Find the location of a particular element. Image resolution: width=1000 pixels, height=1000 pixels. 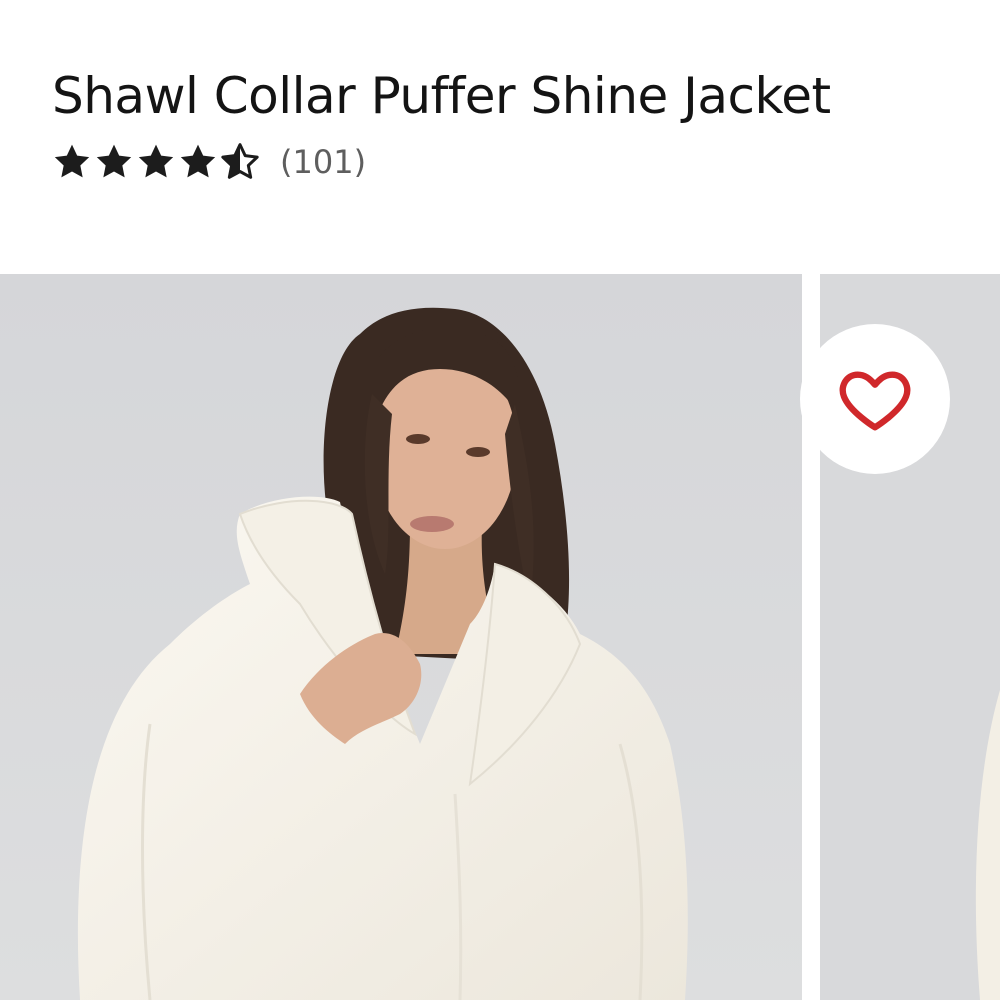

star-half-icon is located at coordinates (240, 161).